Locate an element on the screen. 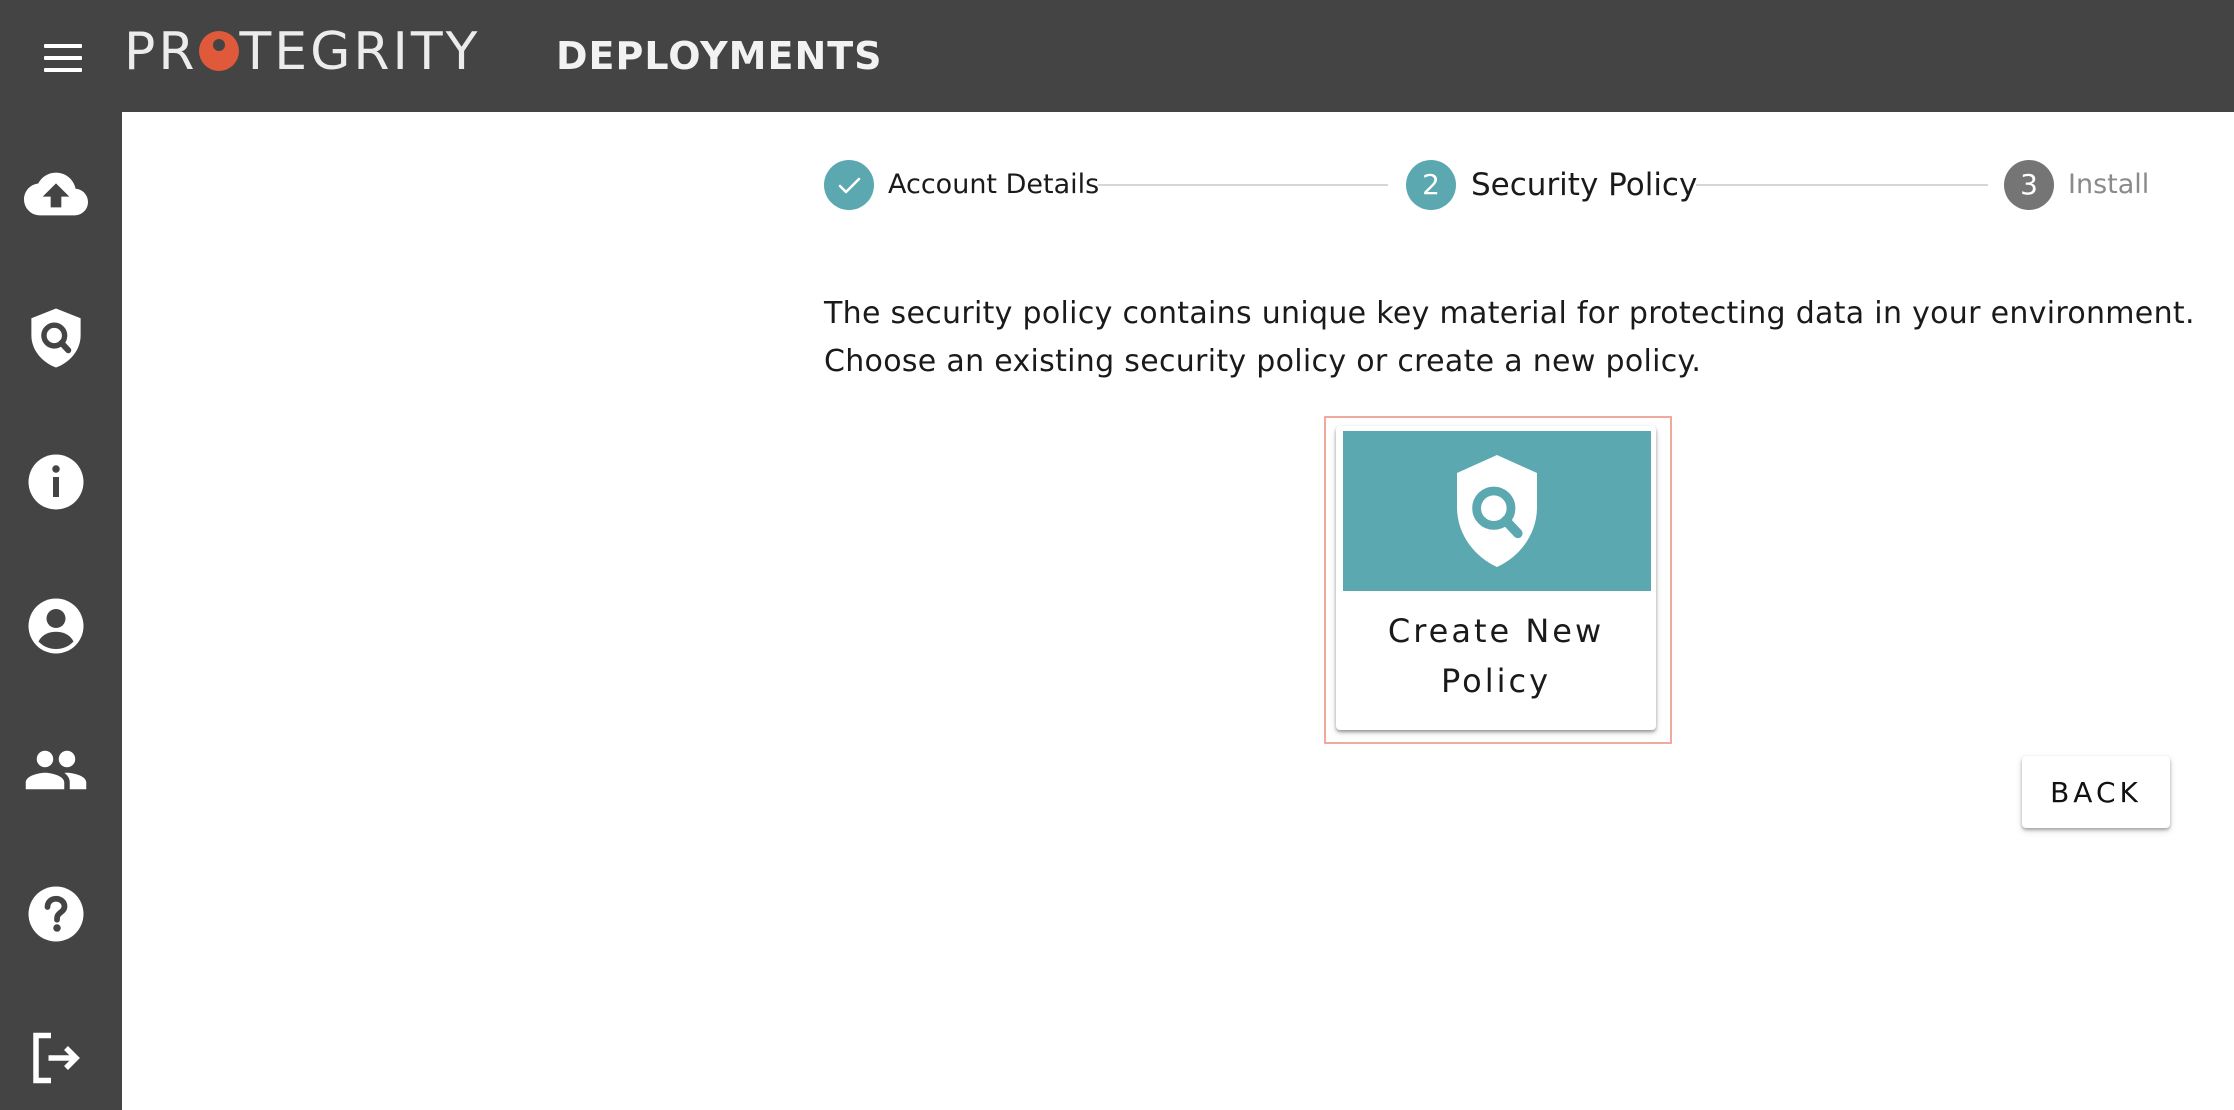  step-completed-check-icon is located at coordinates (849, 185).